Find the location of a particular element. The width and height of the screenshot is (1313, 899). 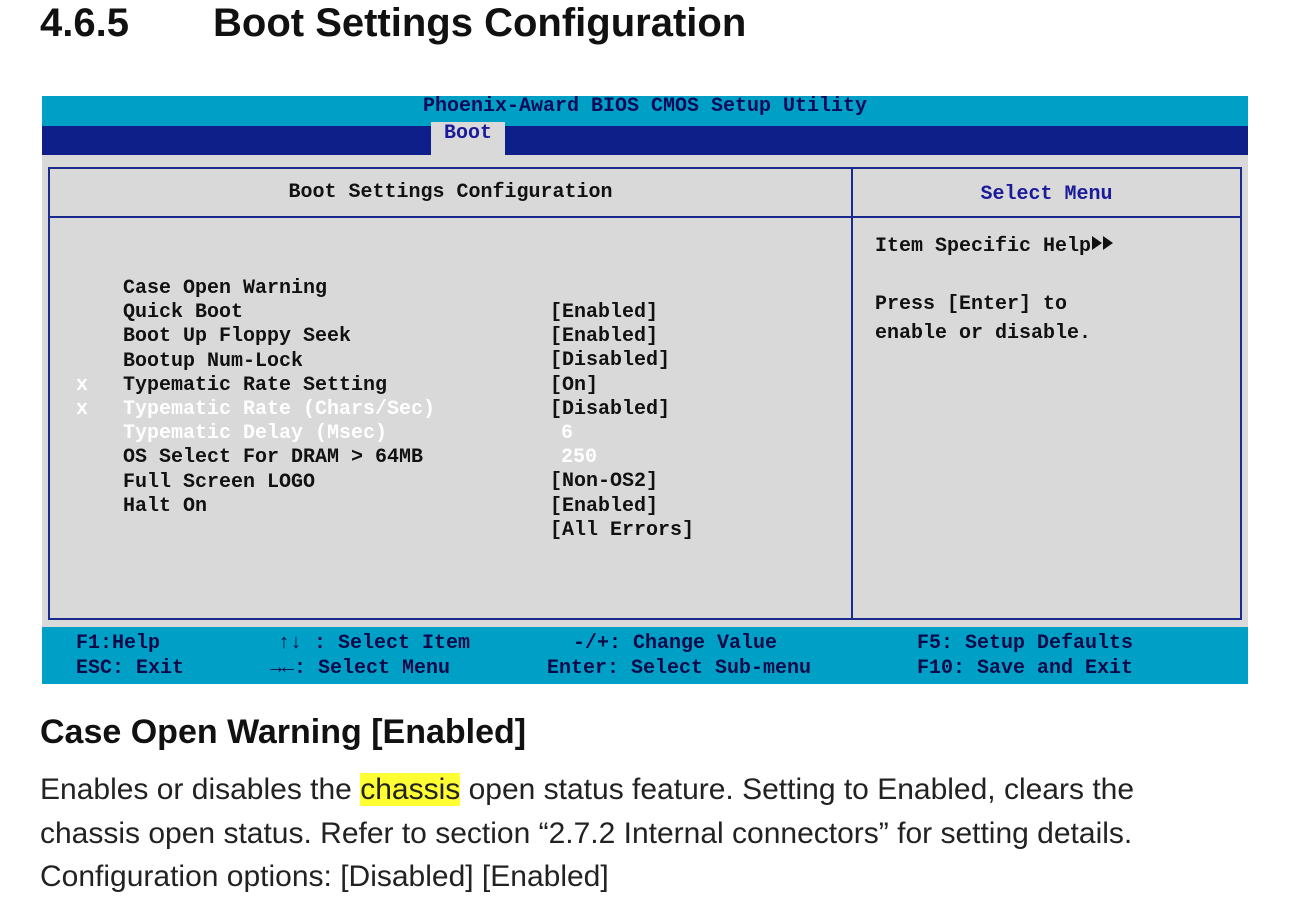

section-number: 4.6.5 is located at coordinates (84, 23).